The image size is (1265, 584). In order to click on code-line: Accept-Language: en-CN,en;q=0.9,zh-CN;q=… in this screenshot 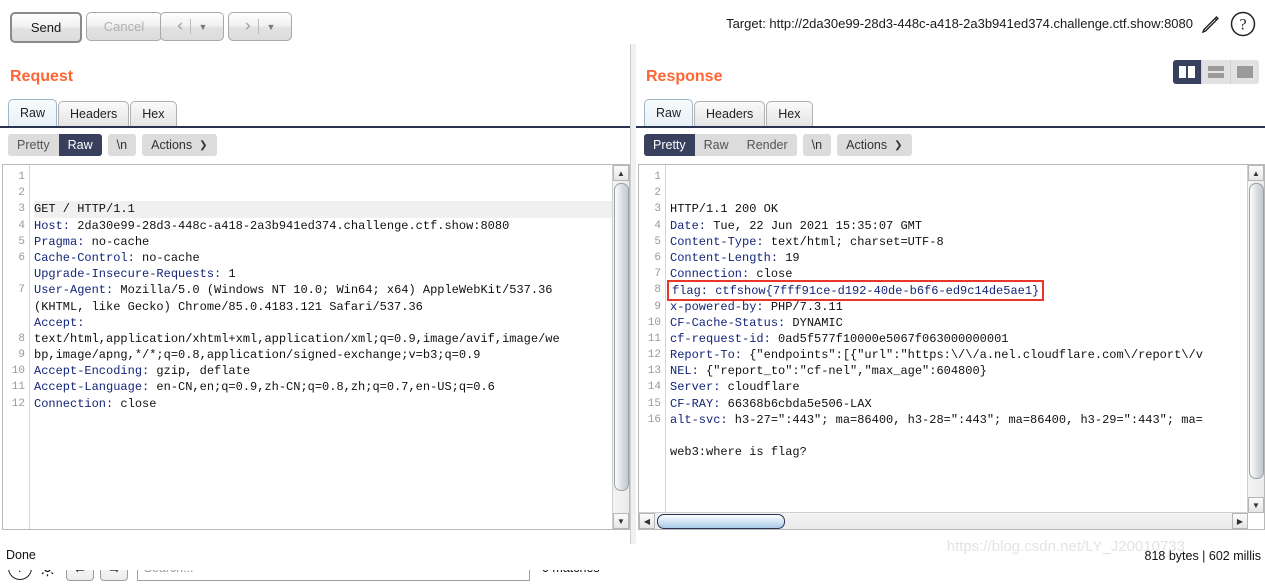, I will do `click(331, 387)`.